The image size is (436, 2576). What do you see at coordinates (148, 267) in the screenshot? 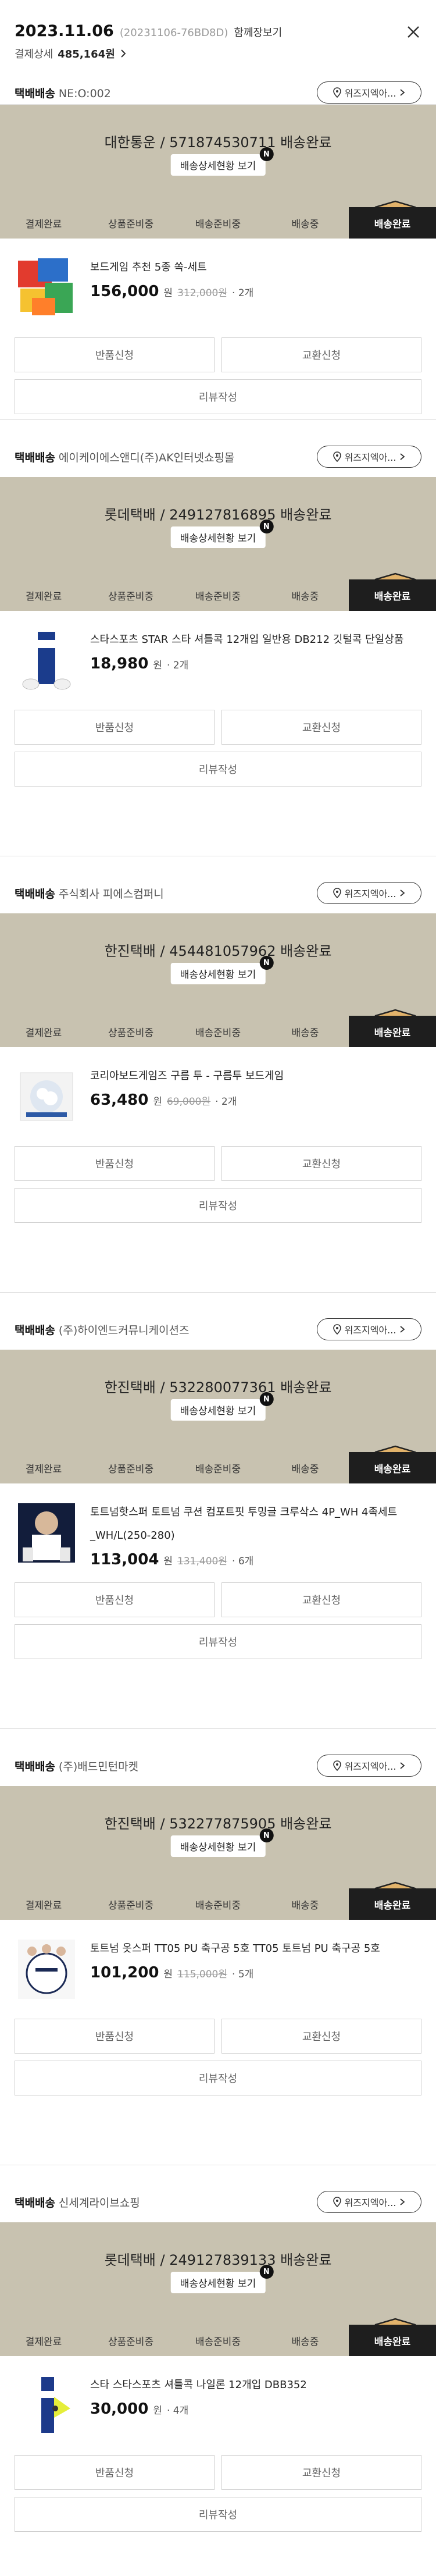
I see `product-name: 보드게임 추천 5종 쏙-세트` at bounding box center [148, 267].